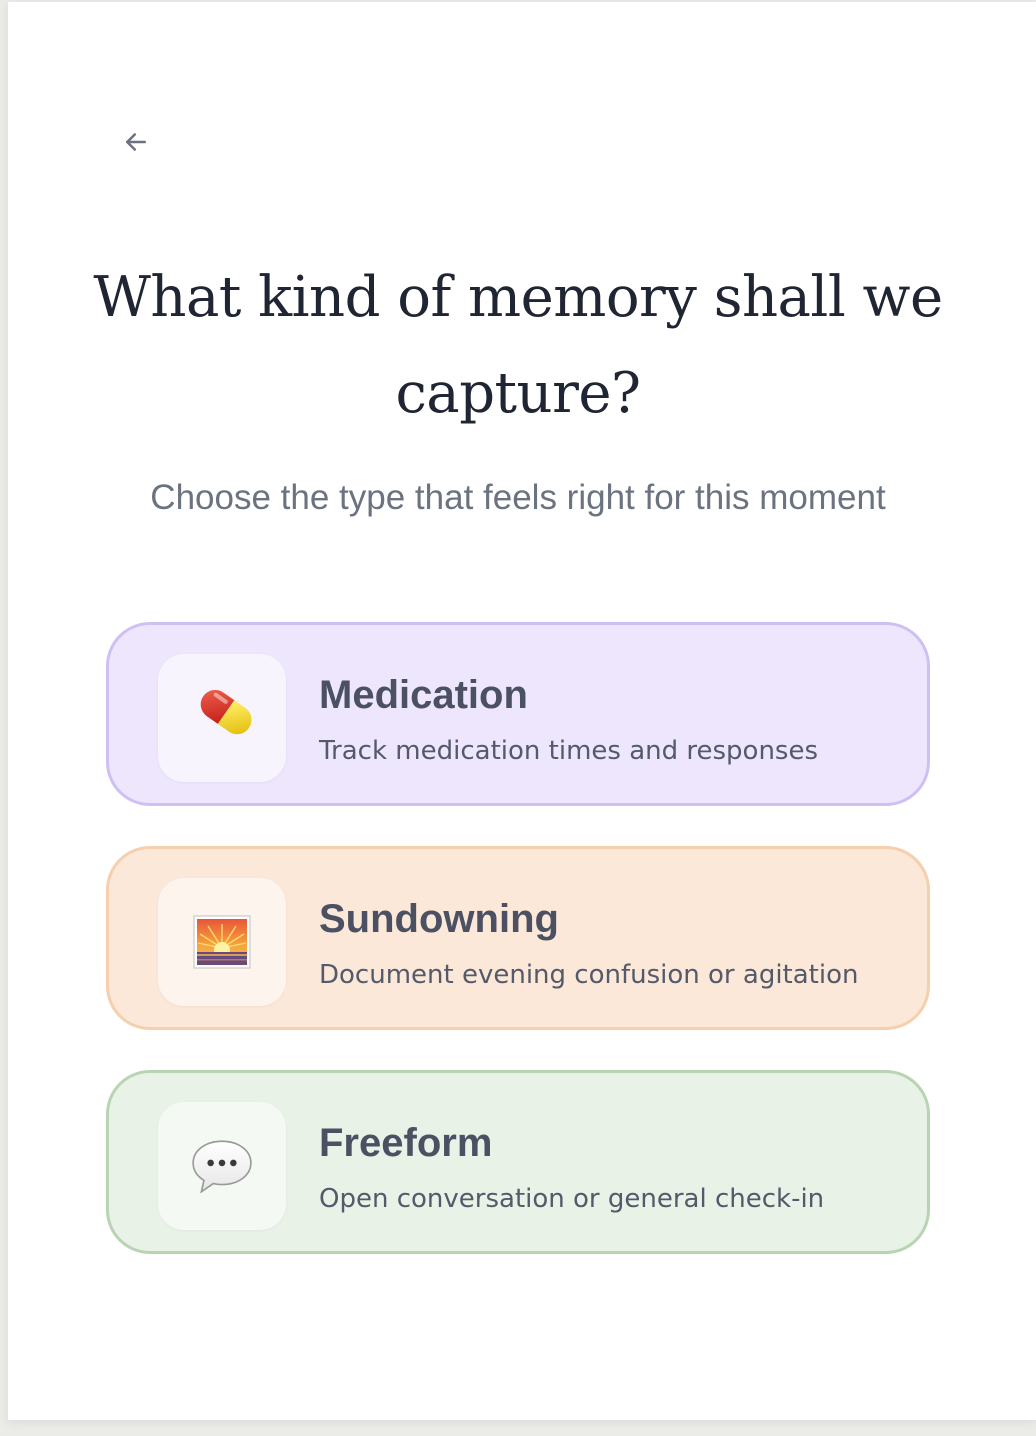 Image resolution: width=1036 pixels, height=1436 pixels. Describe the element at coordinates (423, 695) in the screenshot. I see `option-title: Medication` at that location.